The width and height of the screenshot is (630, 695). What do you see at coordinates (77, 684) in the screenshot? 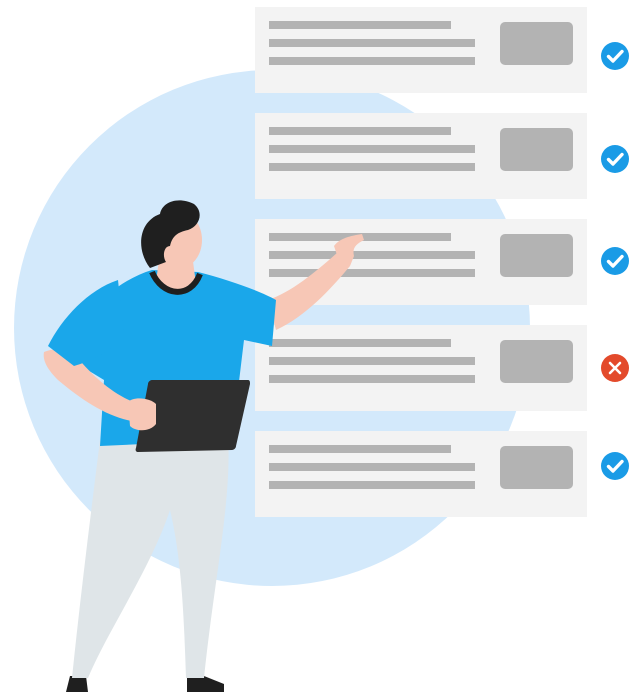
I see `left-shoe` at bounding box center [77, 684].